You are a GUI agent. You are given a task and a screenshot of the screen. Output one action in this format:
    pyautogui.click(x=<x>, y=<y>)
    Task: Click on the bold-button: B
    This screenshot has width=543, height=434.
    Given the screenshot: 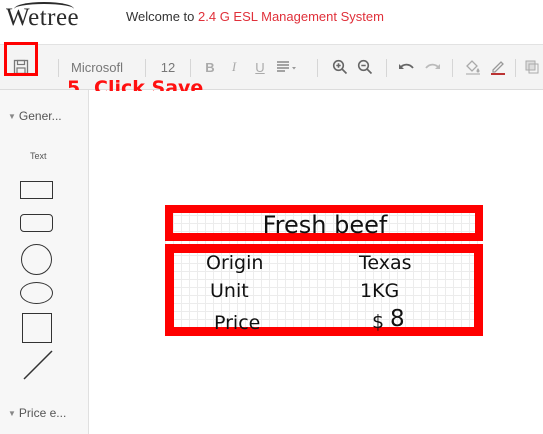 What is the action you would take?
    pyautogui.click(x=210, y=67)
    